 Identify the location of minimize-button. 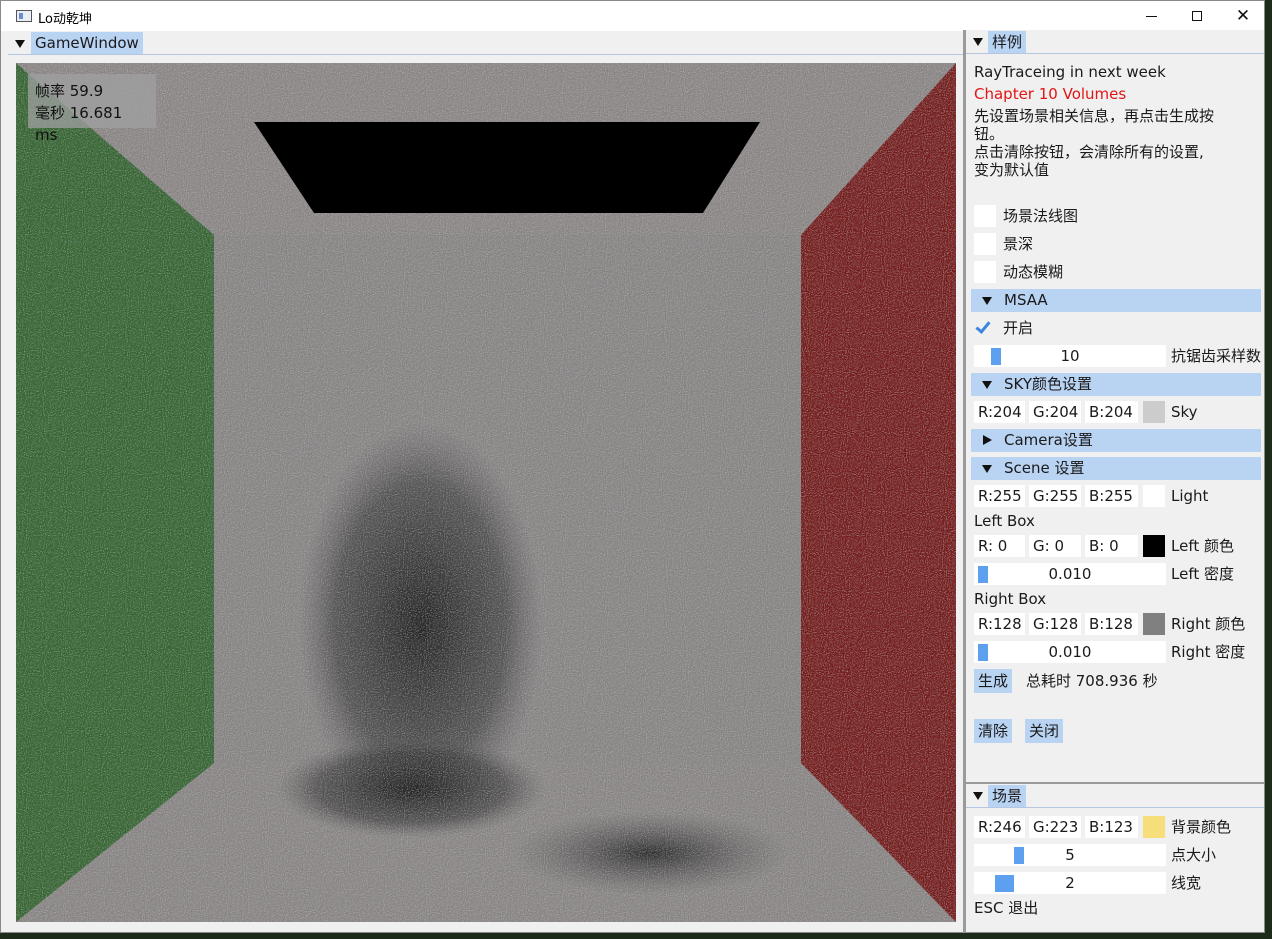
(1151, 16).